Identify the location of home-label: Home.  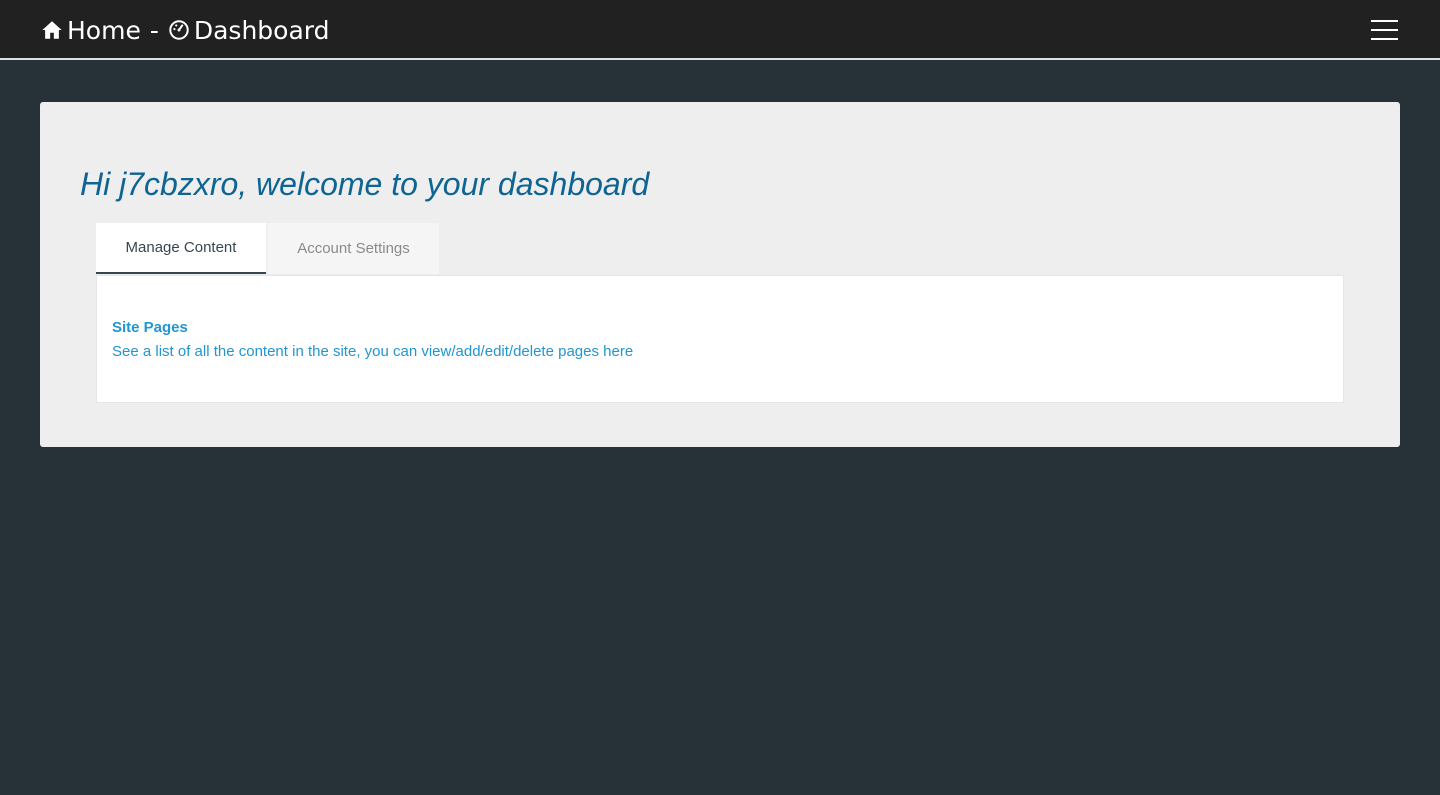
(104, 30).